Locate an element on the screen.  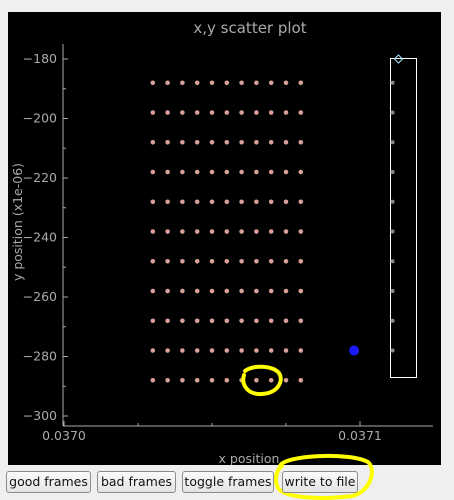
bad-frames-button: bad frames is located at coordinates (136, 482).